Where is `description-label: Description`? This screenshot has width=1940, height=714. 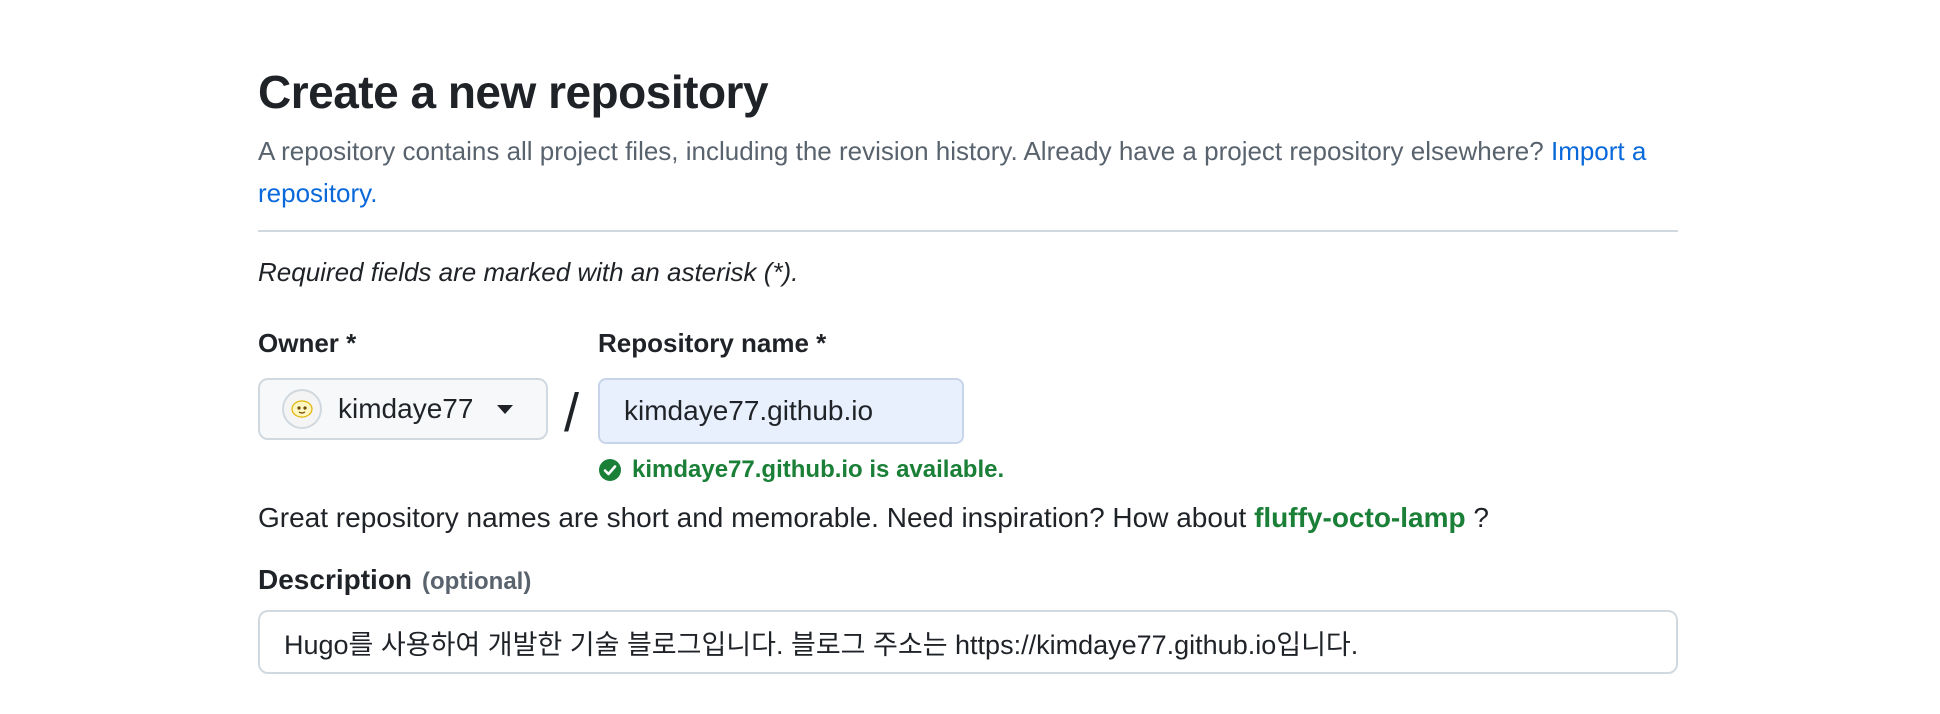 description-label: Description is located at coordinates (335, 579).